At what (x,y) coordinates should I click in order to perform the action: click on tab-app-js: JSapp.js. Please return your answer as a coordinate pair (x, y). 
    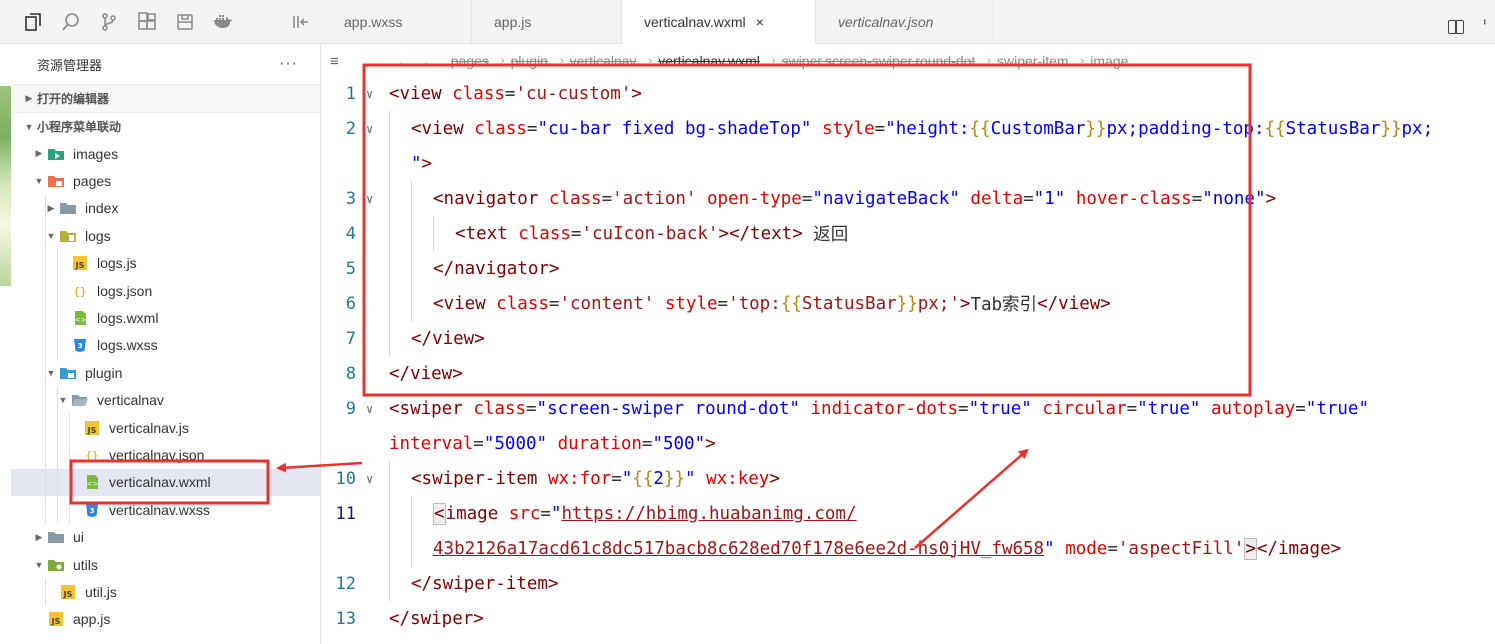
    Looking at the image, I should click on (547, 22).